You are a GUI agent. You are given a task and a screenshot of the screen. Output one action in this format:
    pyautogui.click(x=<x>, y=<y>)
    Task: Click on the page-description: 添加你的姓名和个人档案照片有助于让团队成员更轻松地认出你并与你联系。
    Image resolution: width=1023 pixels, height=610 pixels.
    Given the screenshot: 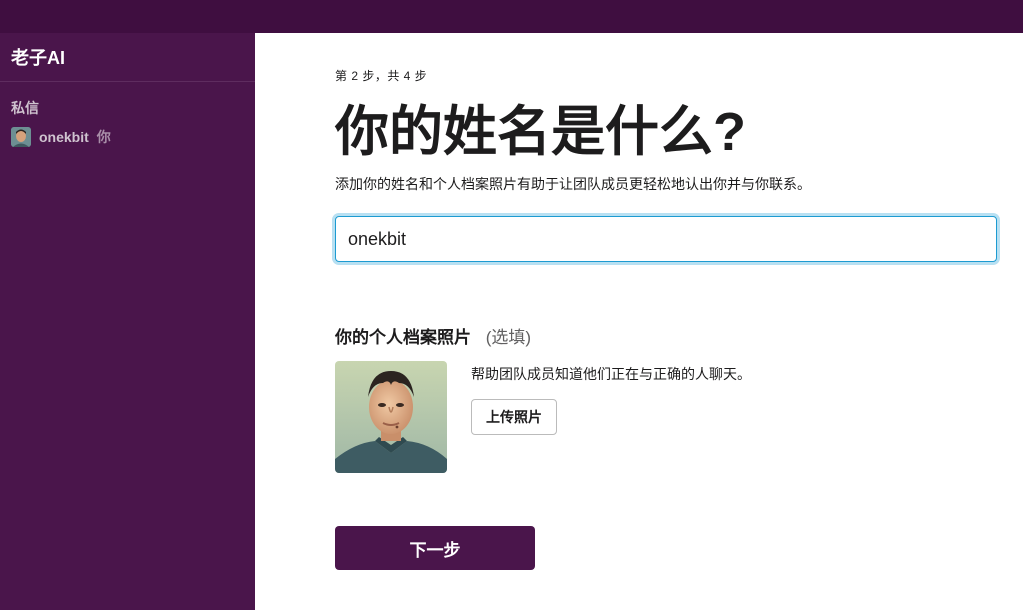 What is the action you would take?
    pyautogui.click(x=573, y=184)
    